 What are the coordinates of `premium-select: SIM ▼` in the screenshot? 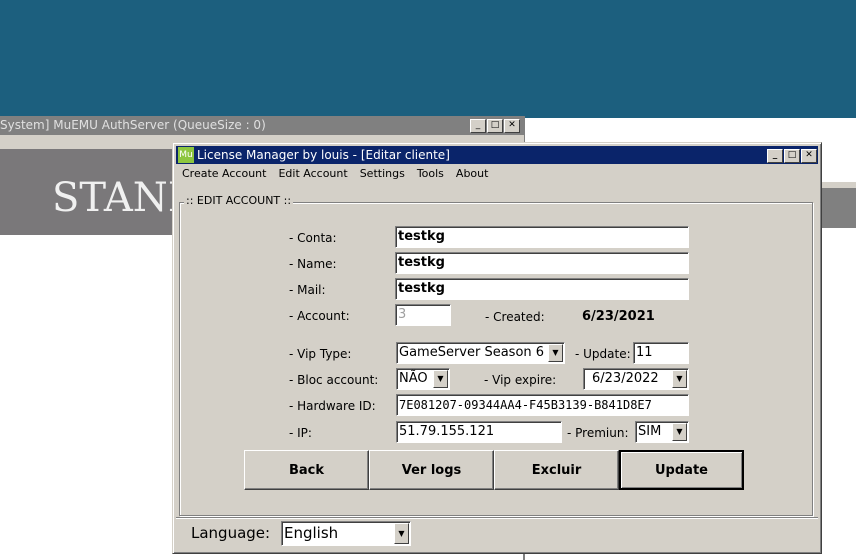 It's located at (662, 432).